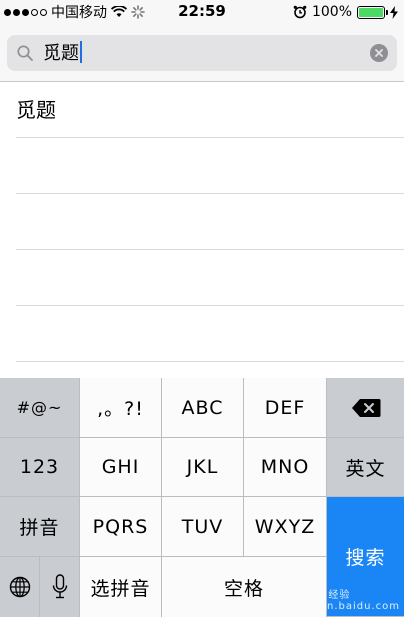 The height and width of the screenshot is (617, 404). What do you see at coordinates (379, 53) in the screenshot?
I see `clear-icon` at bounding box center [379, 53].